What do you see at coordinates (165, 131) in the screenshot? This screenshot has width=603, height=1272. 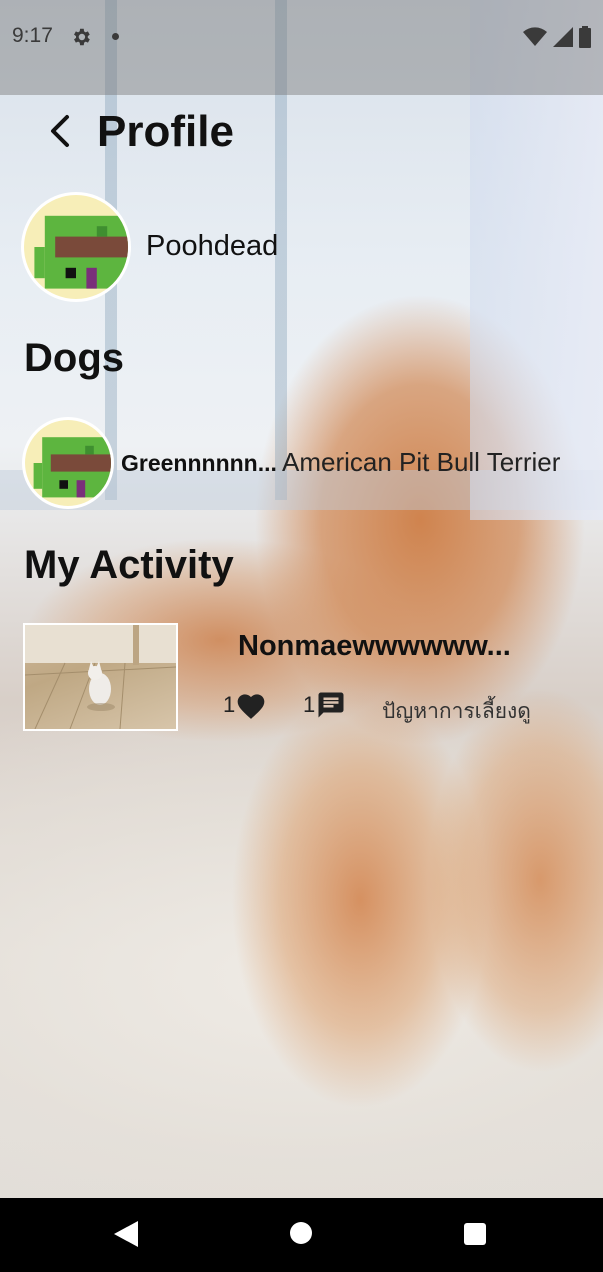 I see `page-title: Profile` at bounding box center [165, 131].